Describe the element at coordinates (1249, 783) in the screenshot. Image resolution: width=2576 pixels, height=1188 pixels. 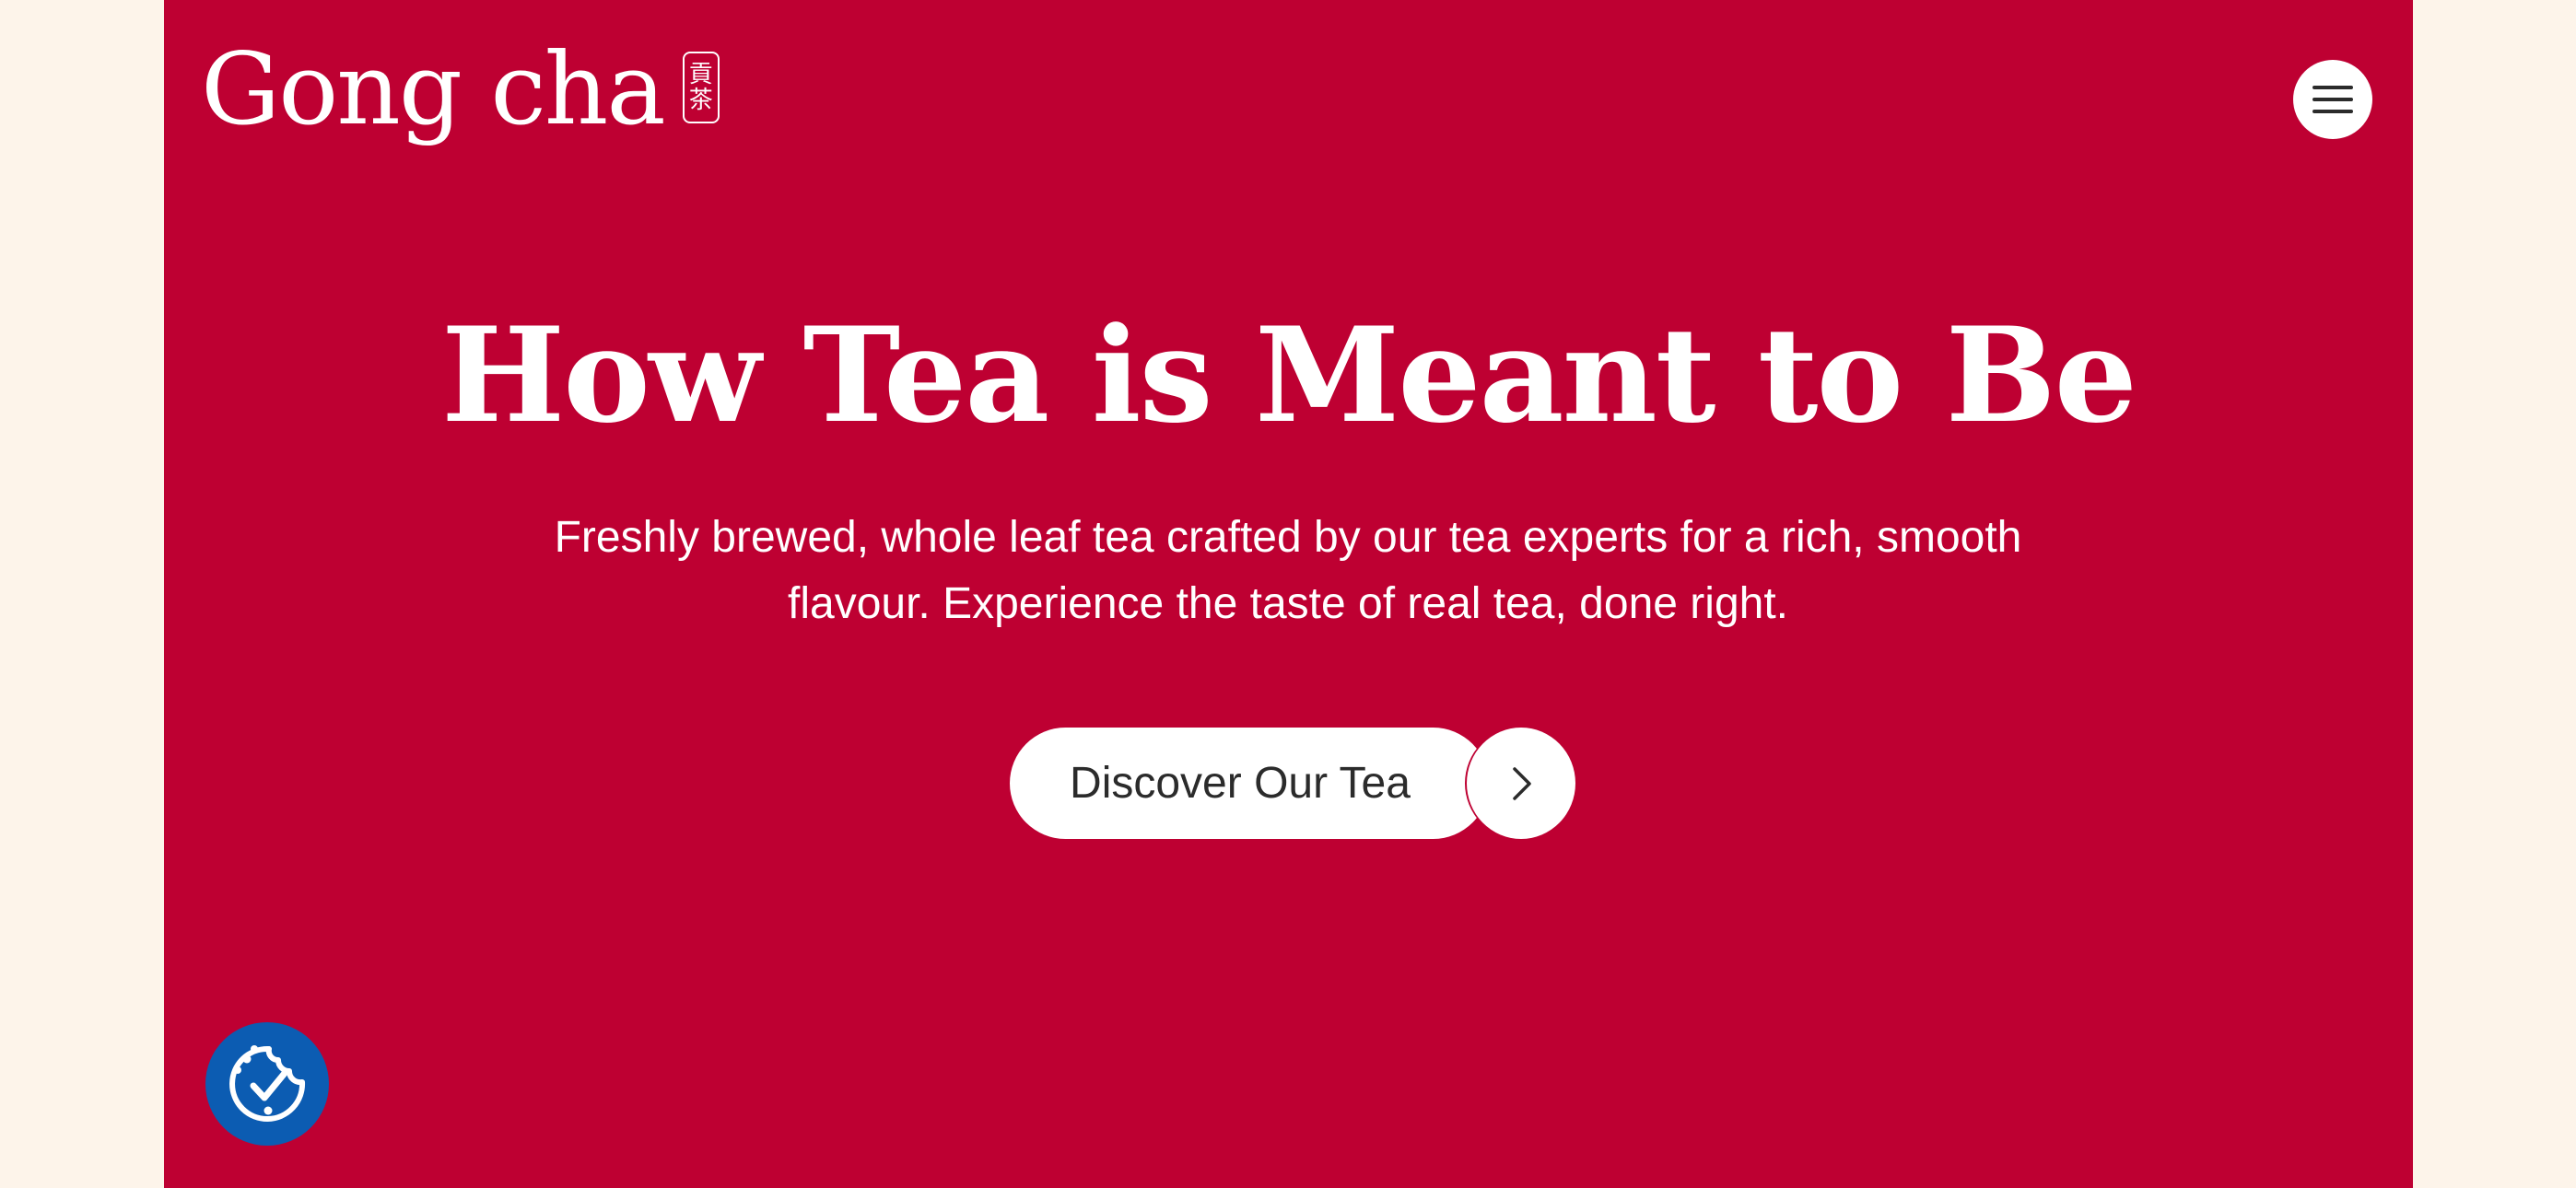
I see `discover-tea-button-label: Discover Our Tea` at that location.